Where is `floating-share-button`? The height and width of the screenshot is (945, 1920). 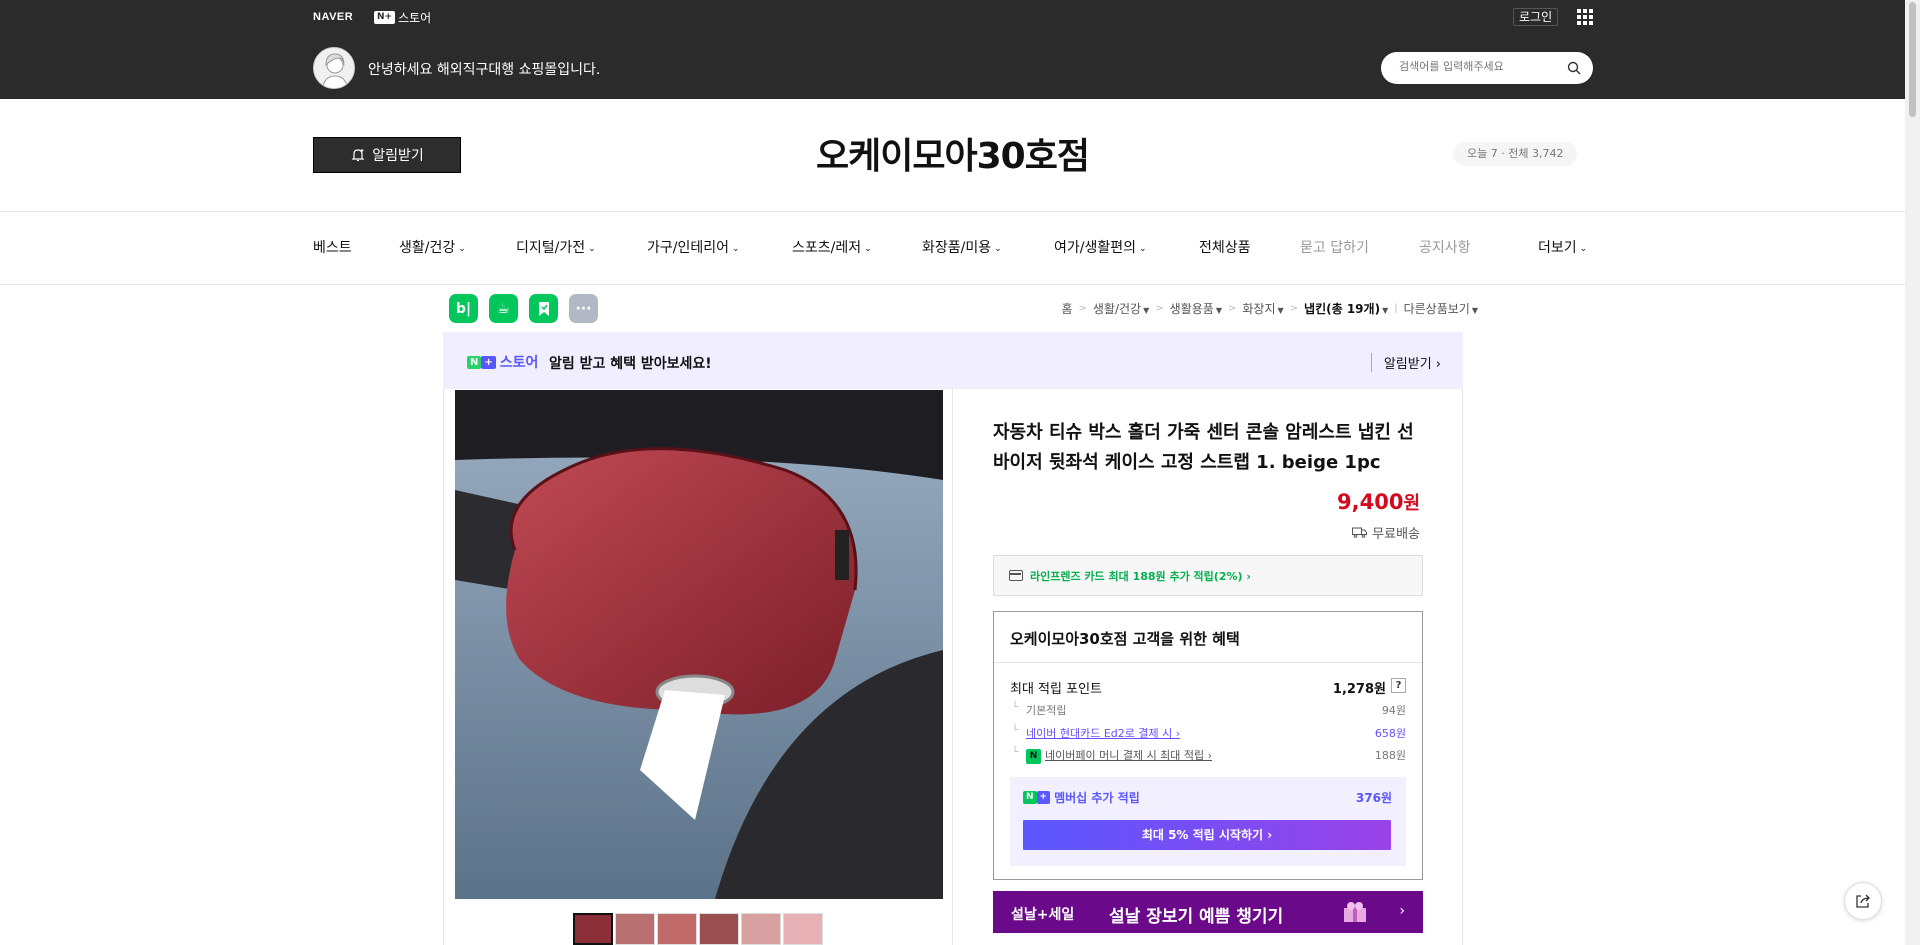
floating-share-button is located at coordinates (1863, 901).